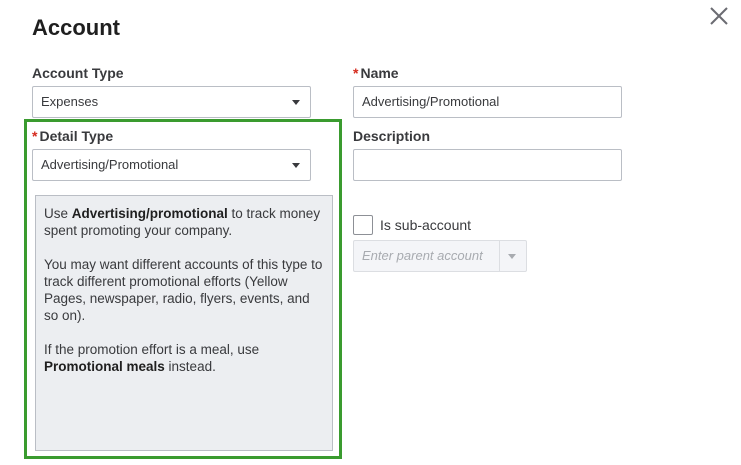  What do you see at coordinates (425, 225) in the screenshot?
I see `sub-account-label: Is sub-account` at bounding box center [425, 225].